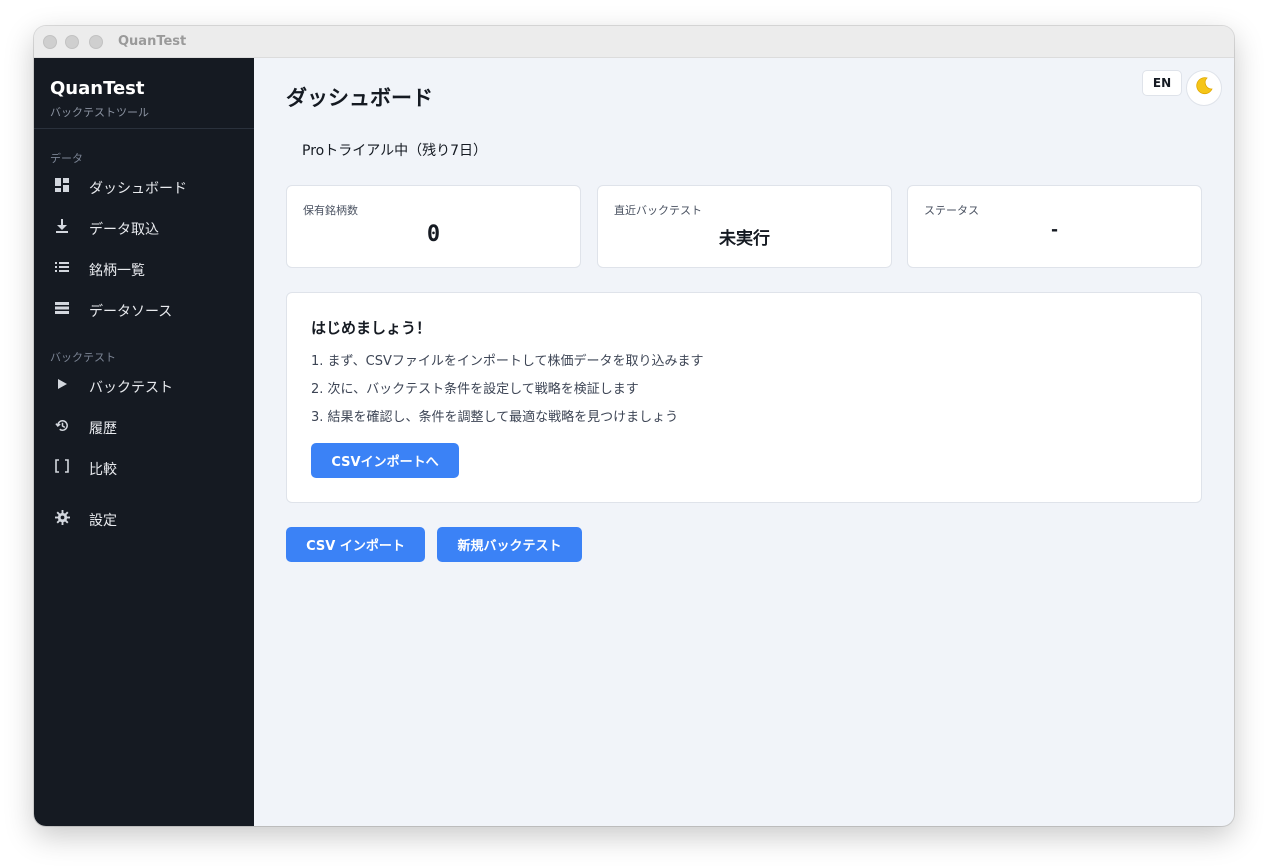 The image size is (1268, 868). What do you see at coordinates (144, 519) in the screenshot?
I see `sidebar-item-settings: 設定` at bounding box center [144, 519].